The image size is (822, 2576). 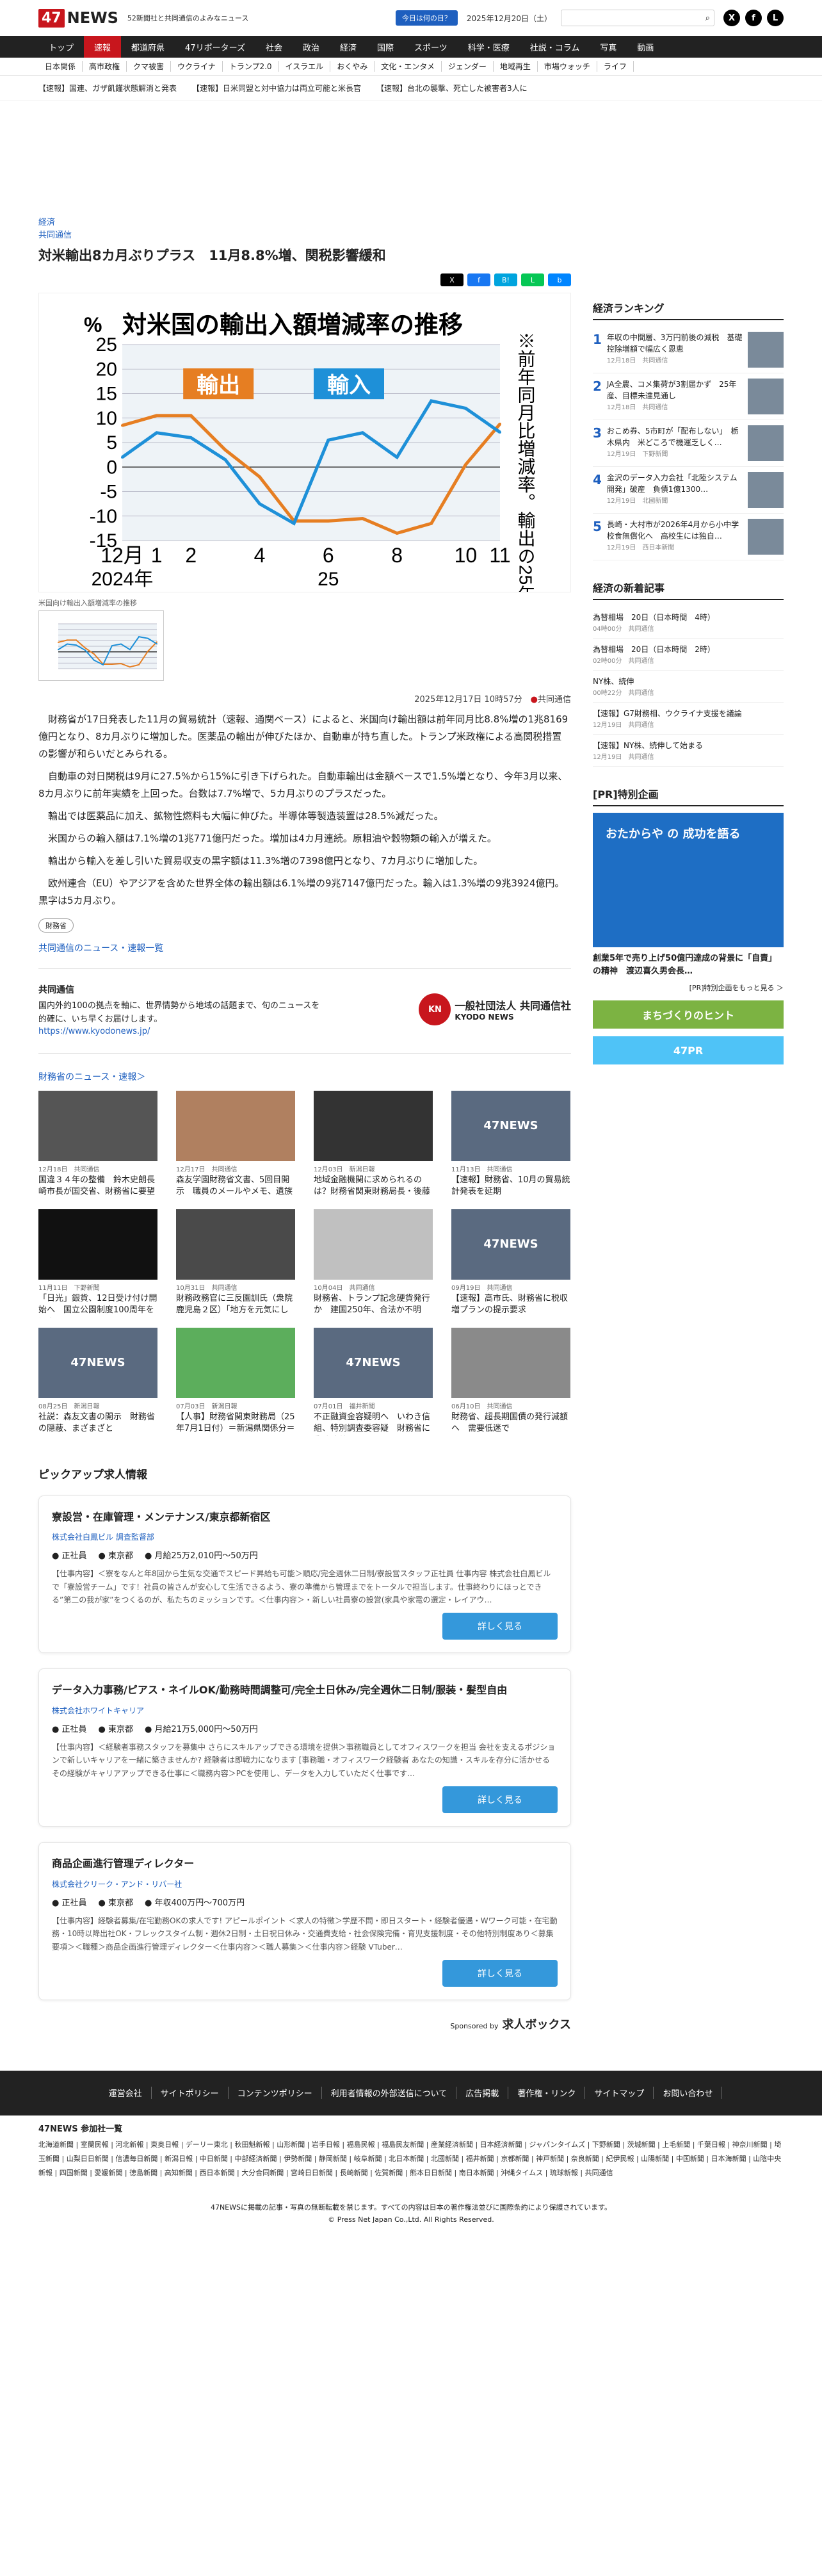 I want to click on kyodo-url: https://www.kyodonews.jp/, so click(x=179, y=1031).